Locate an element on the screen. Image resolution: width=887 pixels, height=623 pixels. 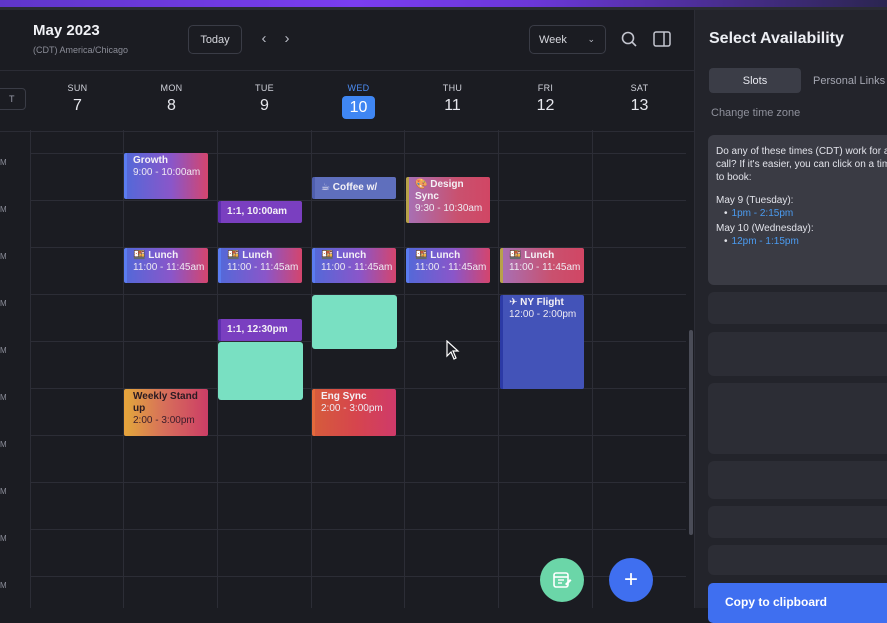
event-title: 1:1, 12:30pm is located at coordinates (257, 329).